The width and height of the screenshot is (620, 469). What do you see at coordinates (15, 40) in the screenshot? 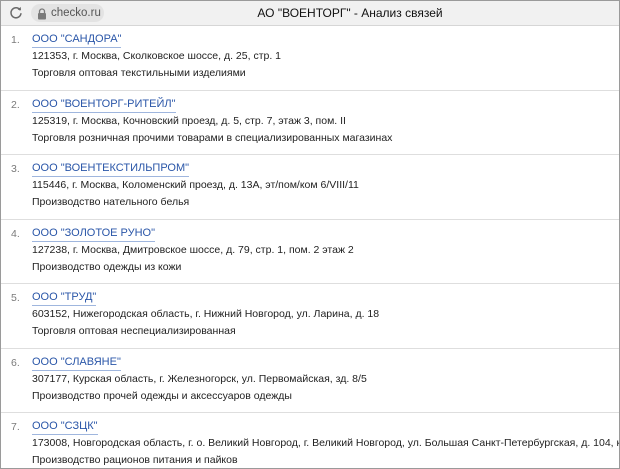
I see `item-number: 1.` at bounding box center [15, 40].